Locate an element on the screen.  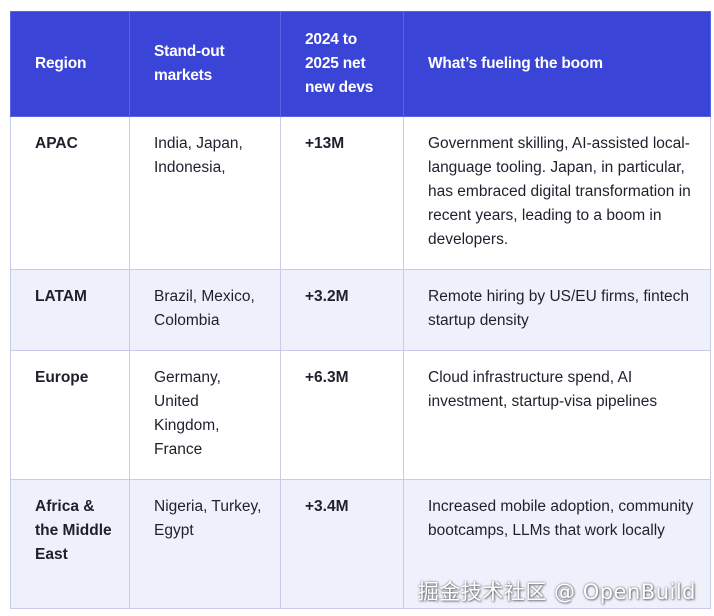
cell-growth: +3.2M is located at coordinates (342, 310).